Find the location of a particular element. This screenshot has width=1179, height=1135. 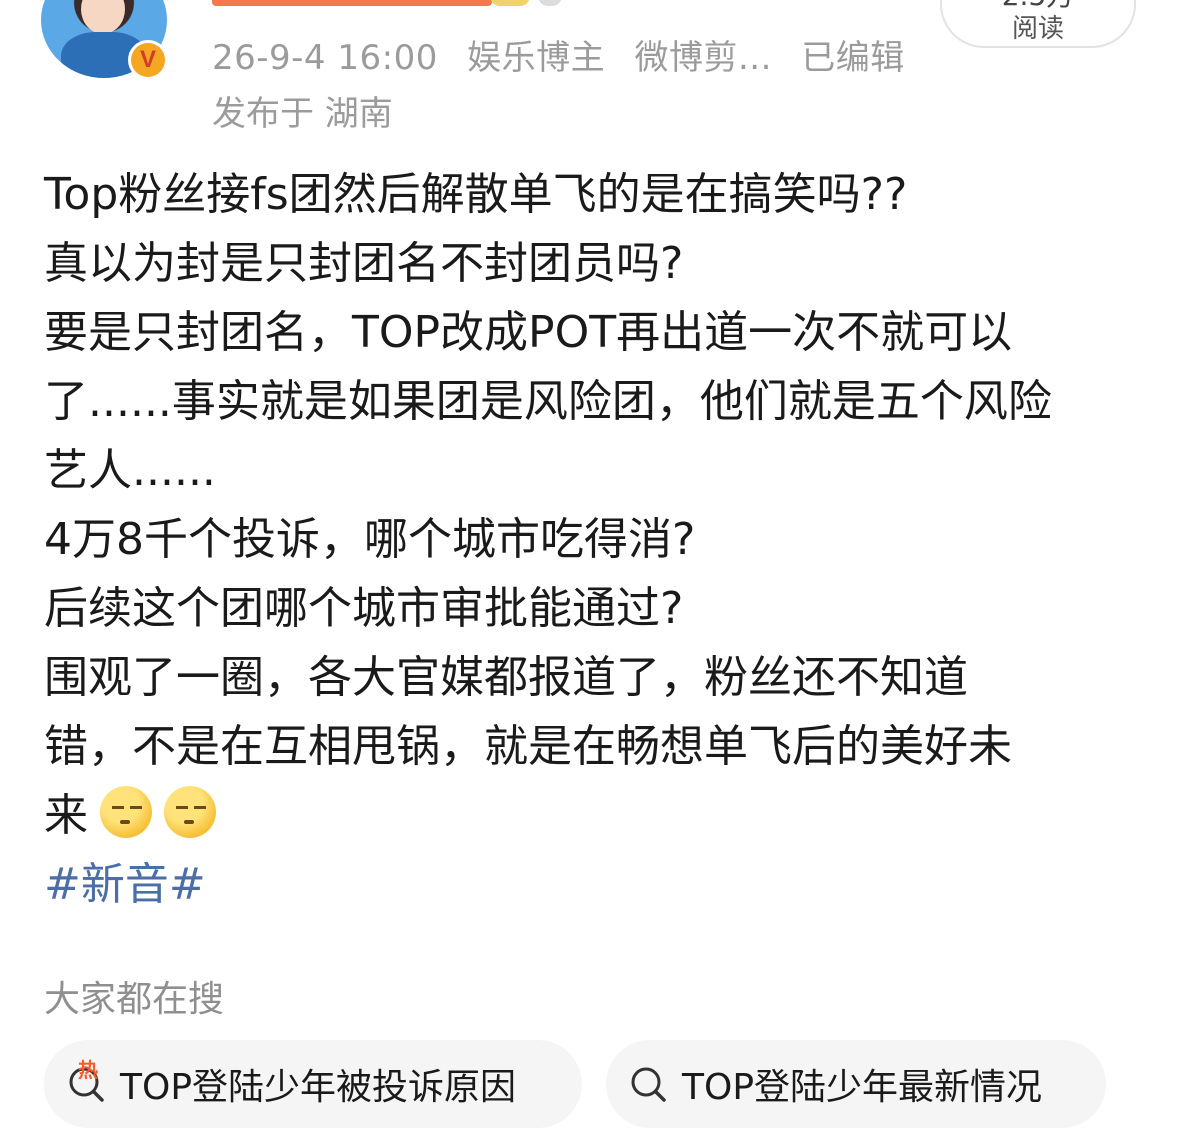

post-line-text: 来 is located at coordinates (66, 815).